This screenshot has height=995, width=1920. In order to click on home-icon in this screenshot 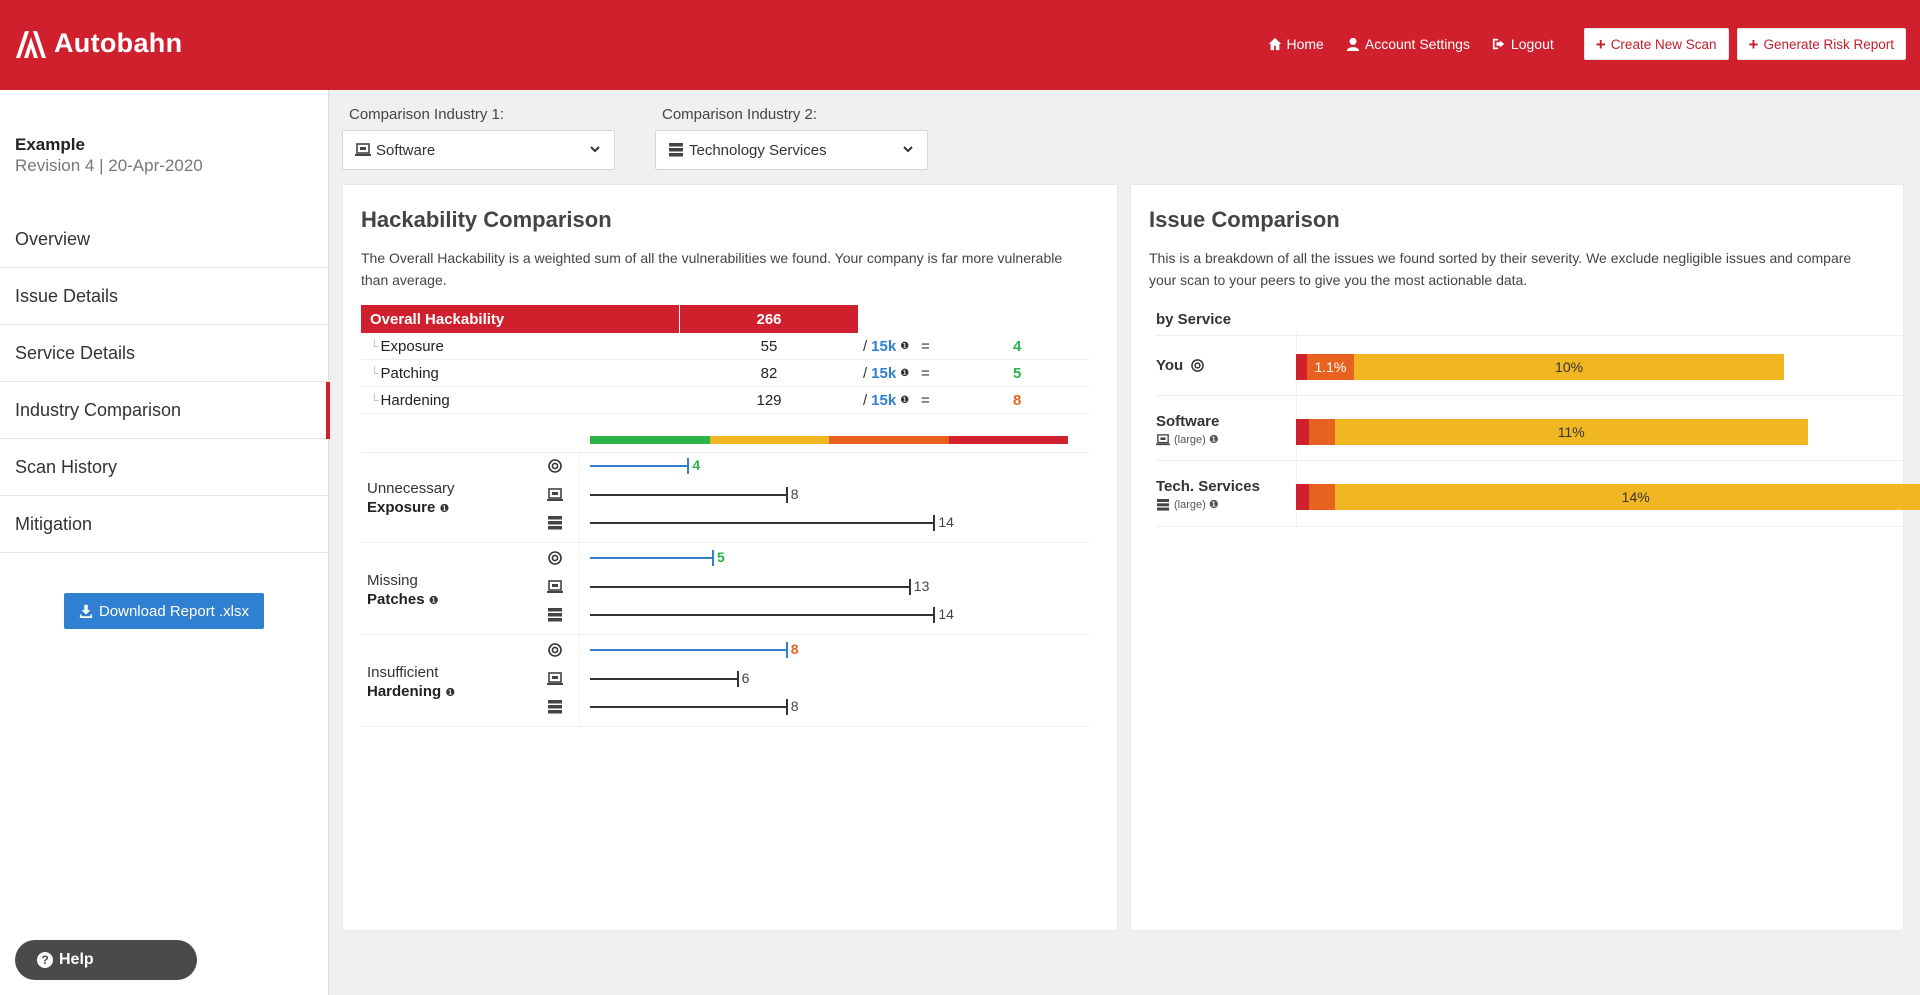, I will do `click(1274, 44)`.